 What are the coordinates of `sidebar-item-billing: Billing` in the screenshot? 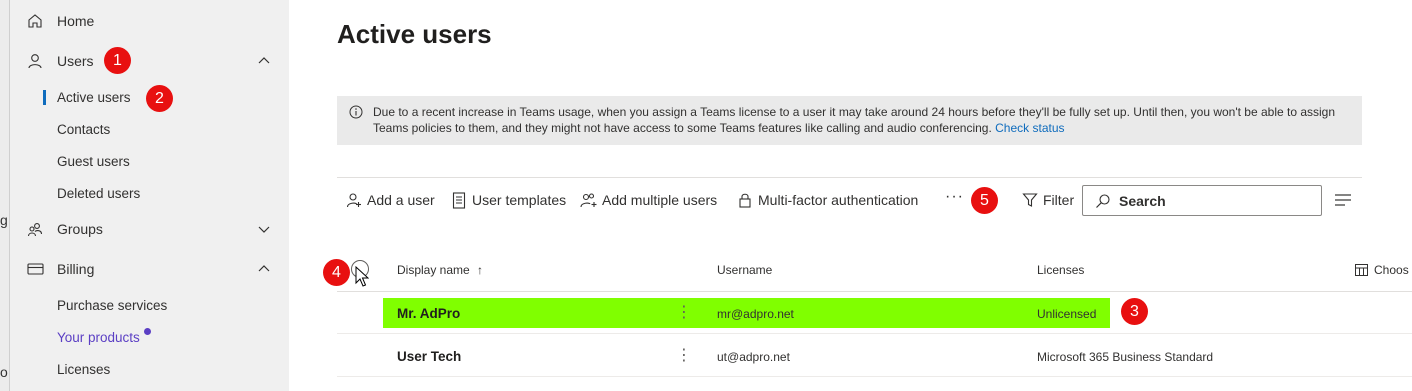 It's located at (149, 269).